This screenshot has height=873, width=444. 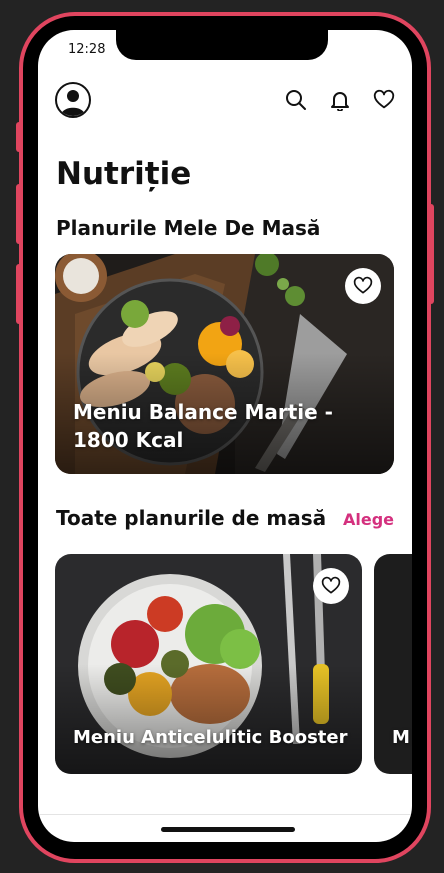 What do you see at coordinates (87, 49) in the screenshot?
I see `status-time: 12:28` at bounding box center [87, 49].